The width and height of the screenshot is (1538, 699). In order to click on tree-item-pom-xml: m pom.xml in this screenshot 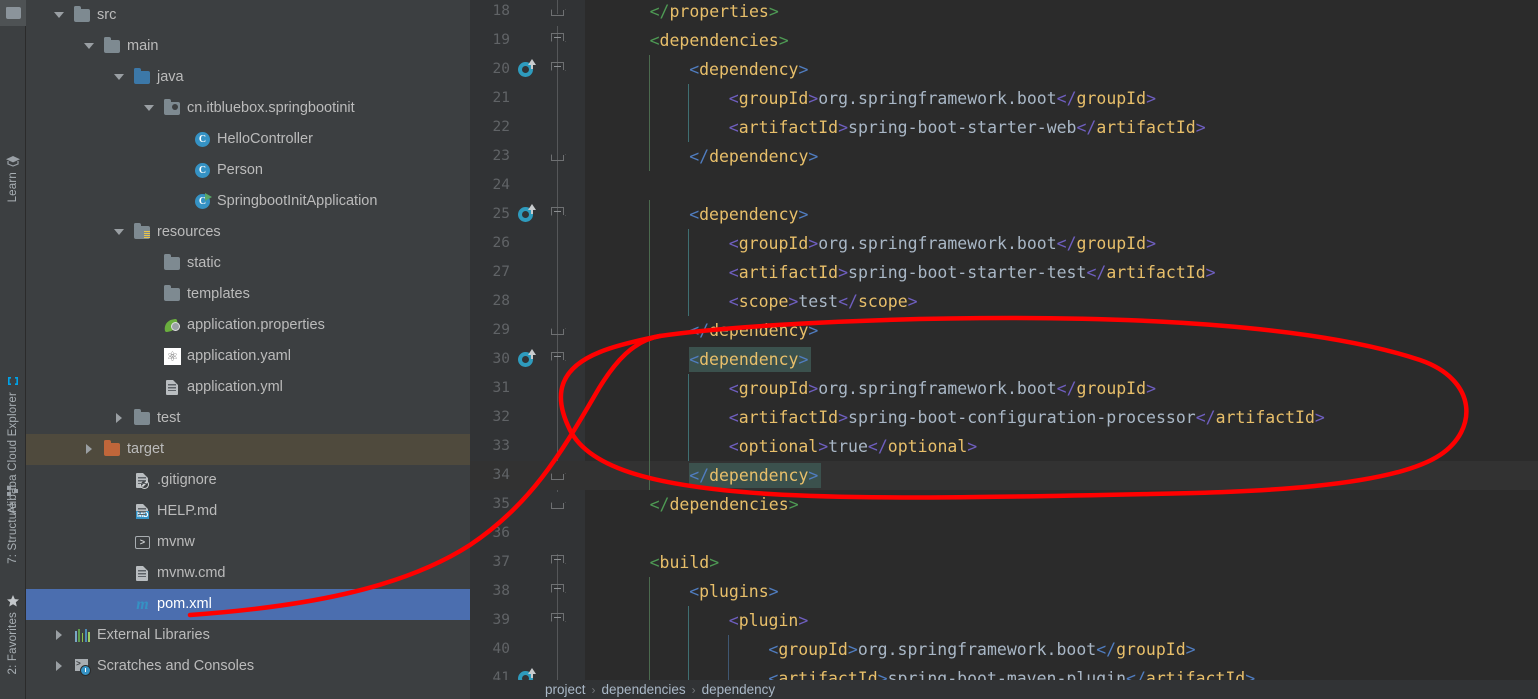, I will do `click(248, 604)`.